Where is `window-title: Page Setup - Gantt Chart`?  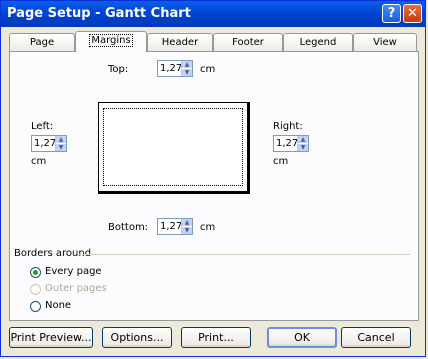 window-title: Page Setup - Gantt Chart is located at coordinates (99, 13).